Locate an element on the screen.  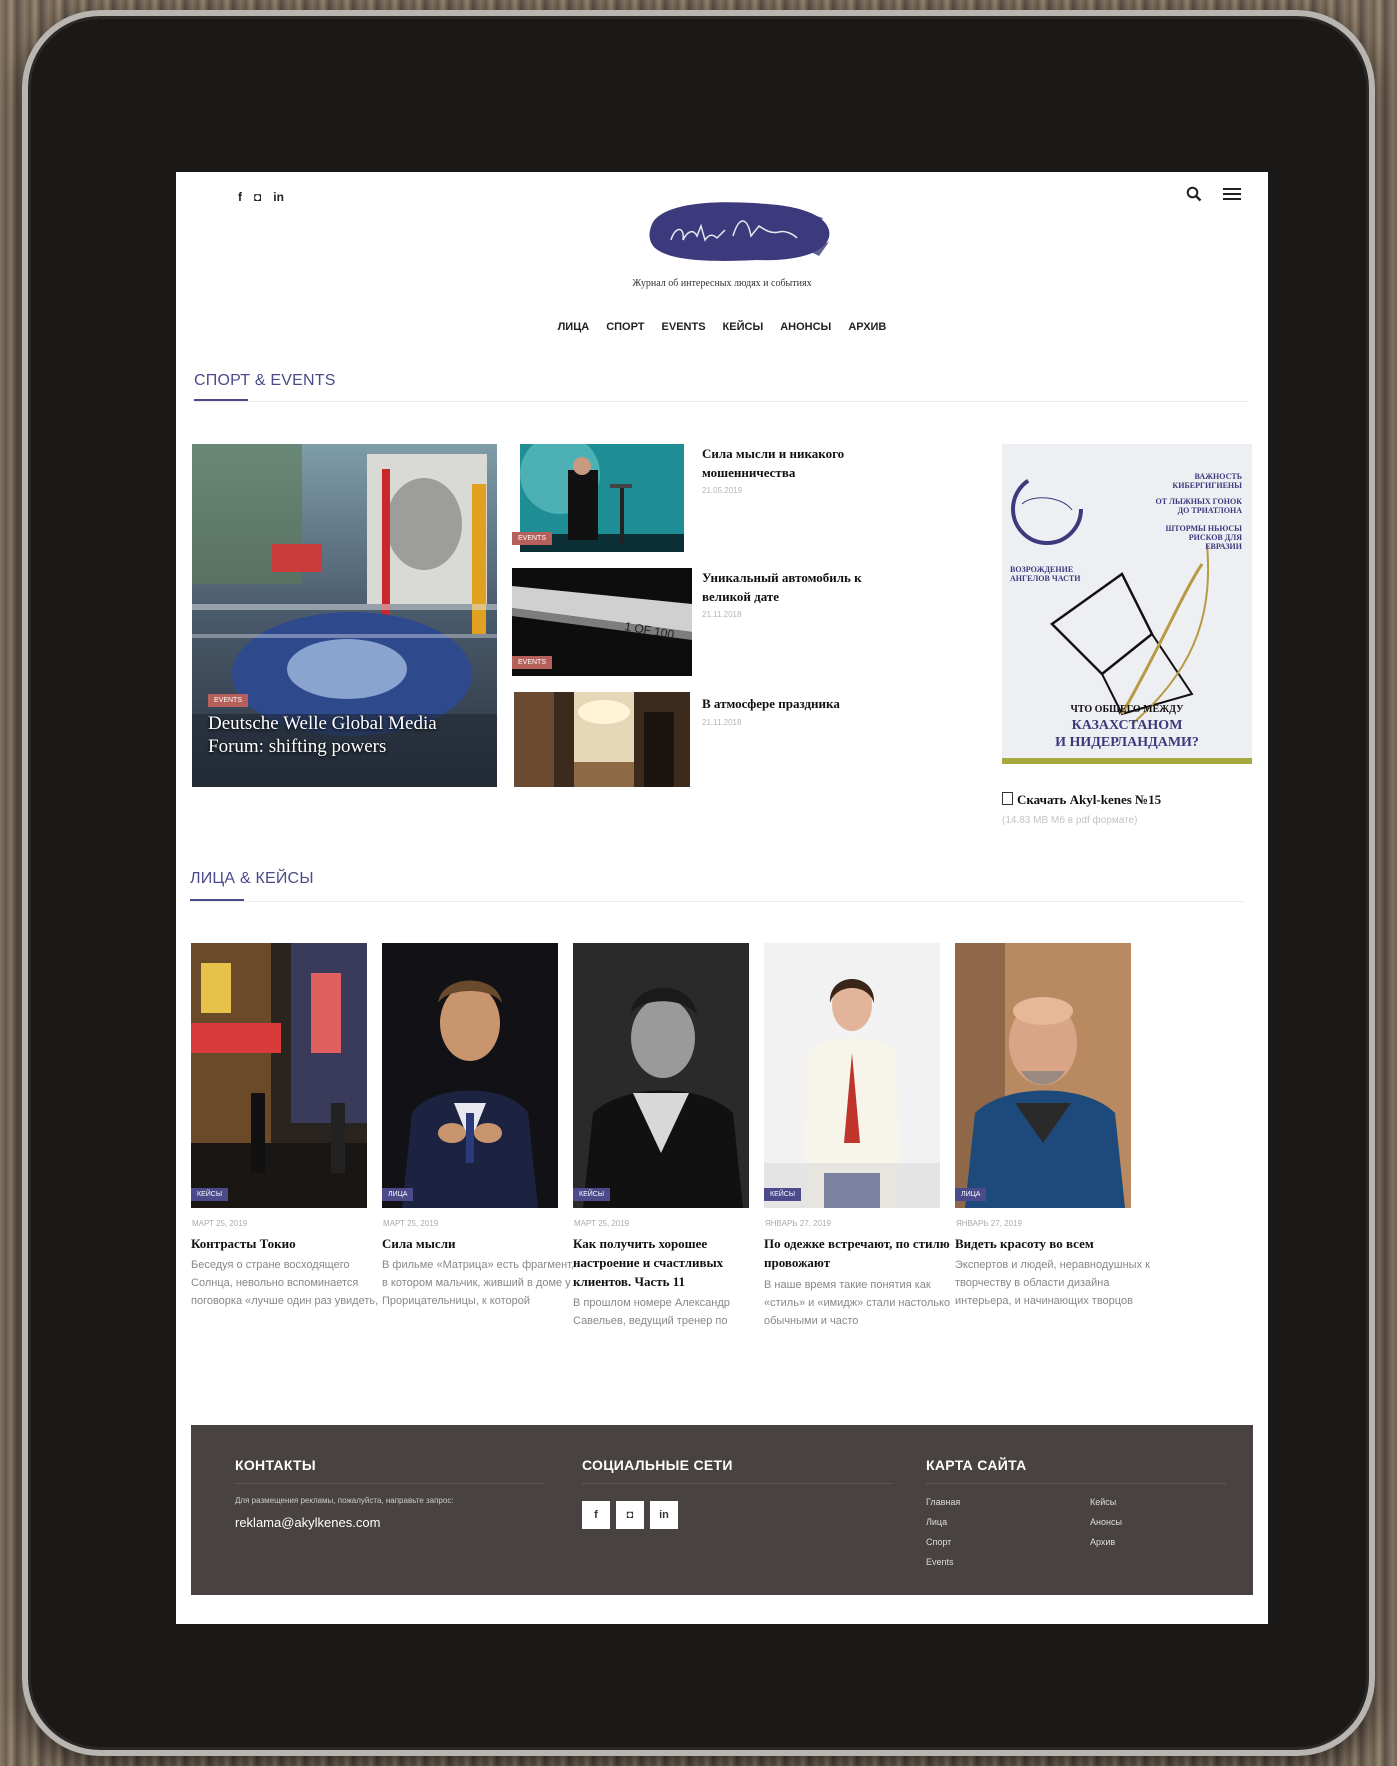
footer-email-link: reklama@akylkenes.com is located at coordinates (307, 1522).